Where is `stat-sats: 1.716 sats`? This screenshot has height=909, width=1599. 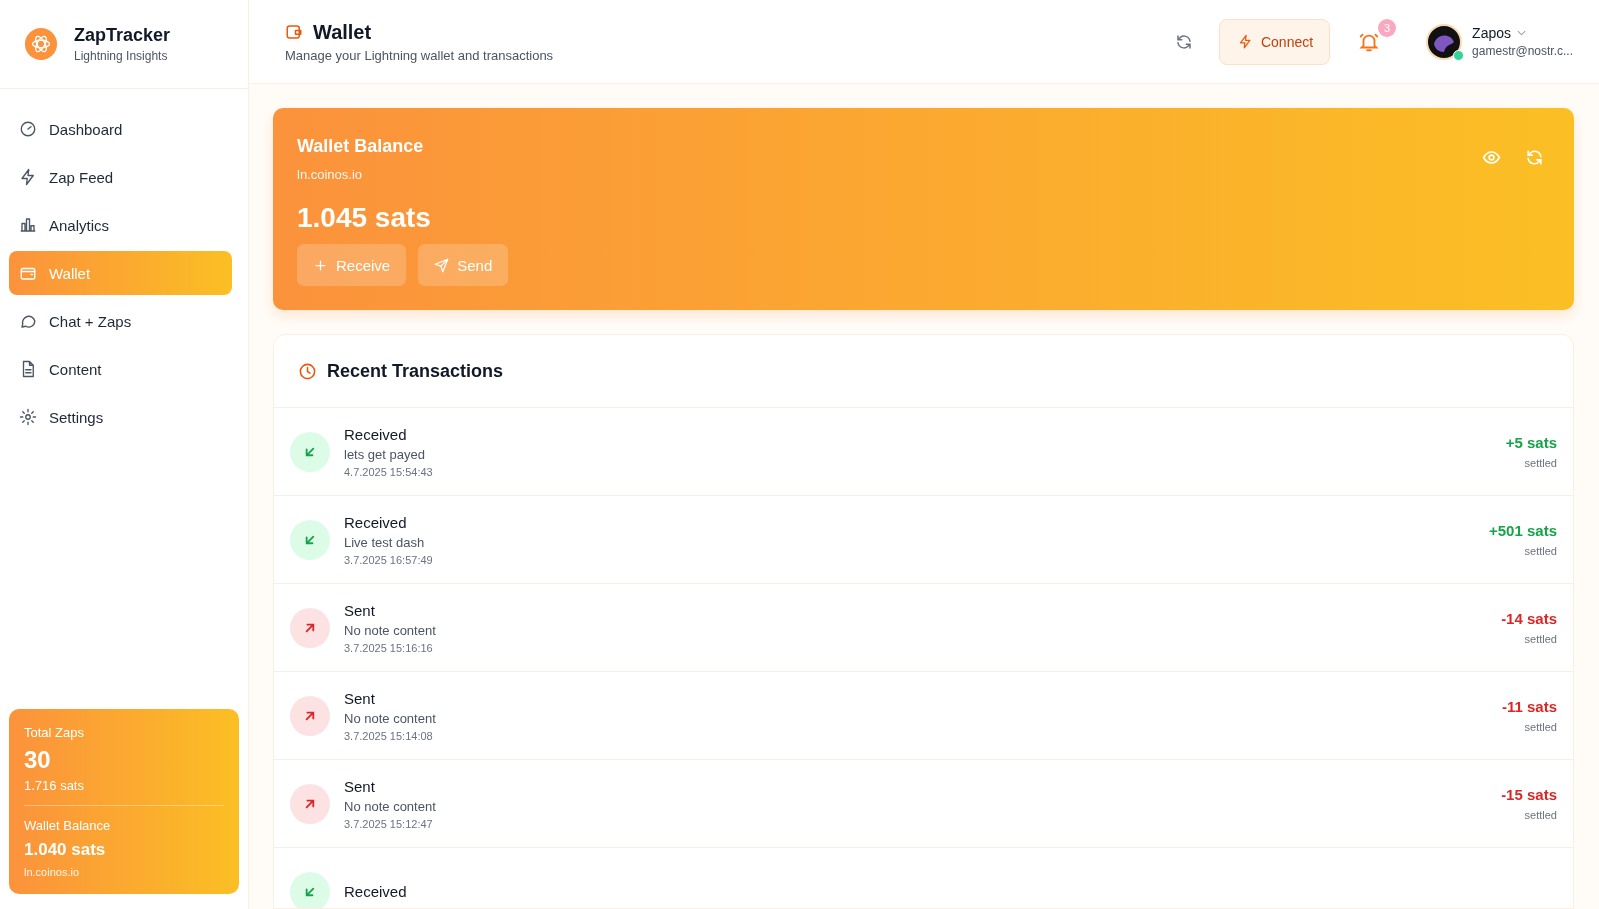 stat-sats: 1.716 sats is located at coordinates (54, 785).